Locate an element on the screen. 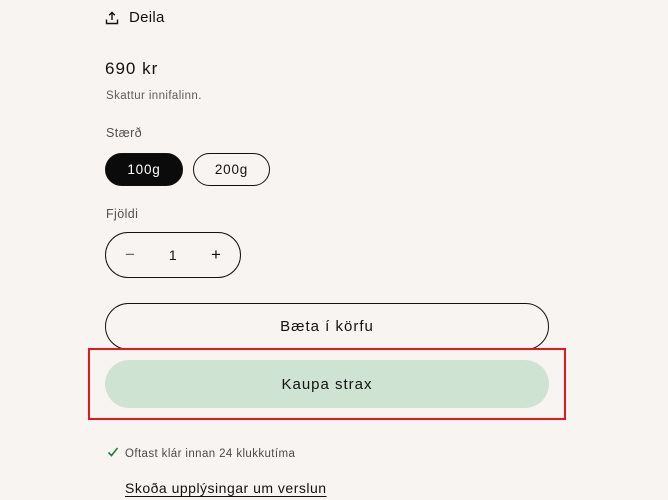  share-label: Deila is located at coordinates (147, 17).